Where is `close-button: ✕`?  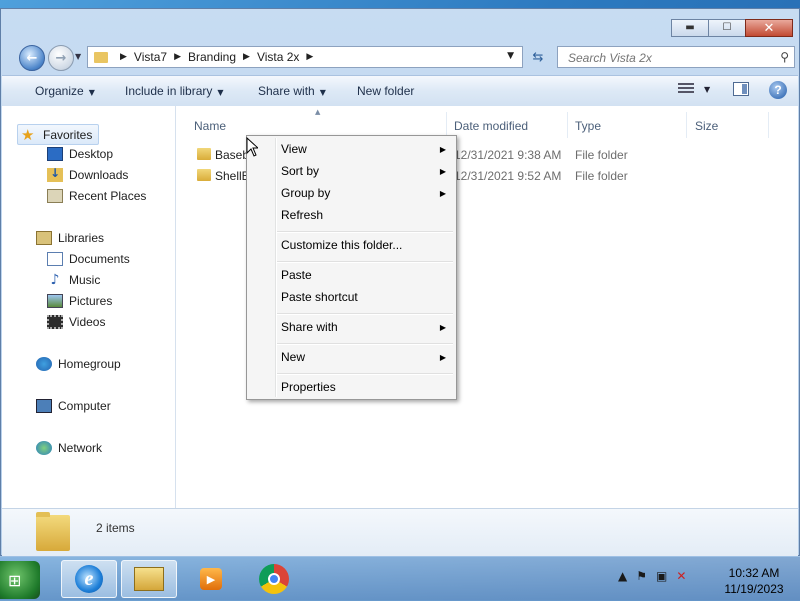 close-button: ✕ is located at coordinates (769, 28).